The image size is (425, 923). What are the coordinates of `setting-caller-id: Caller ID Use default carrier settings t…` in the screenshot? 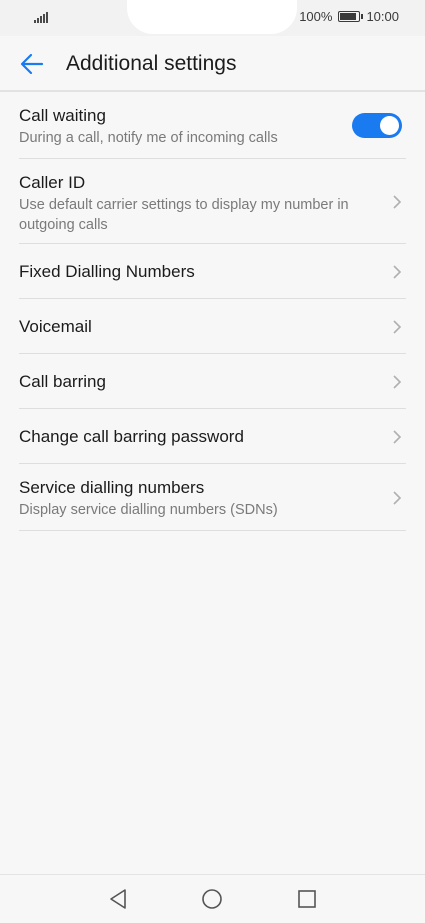 It's located at (212, 201).